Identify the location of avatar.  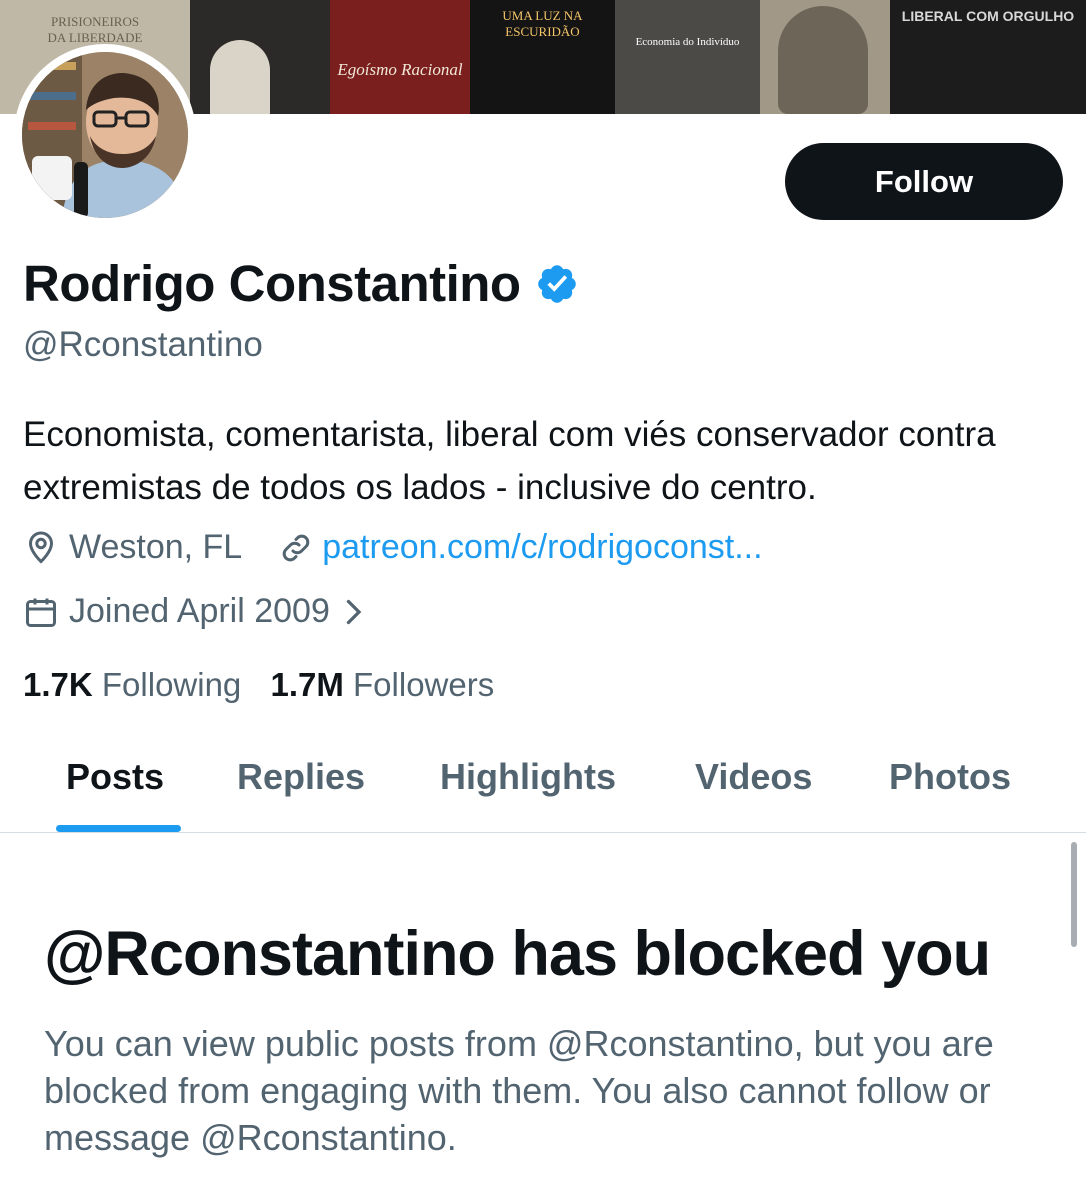
(105, 135).